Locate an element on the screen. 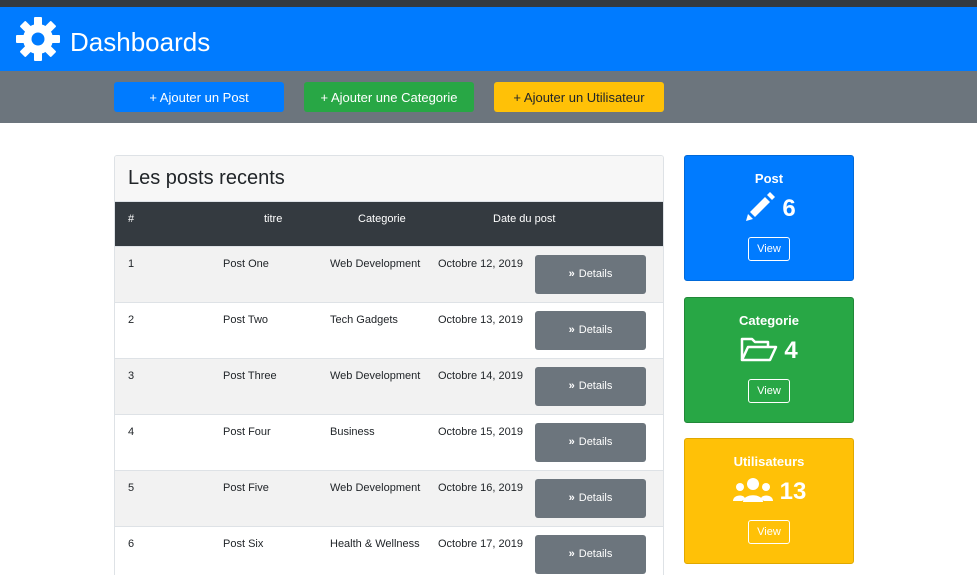 The image size is (977, 575). row-number: 5 is located at coordinates (131, 487).